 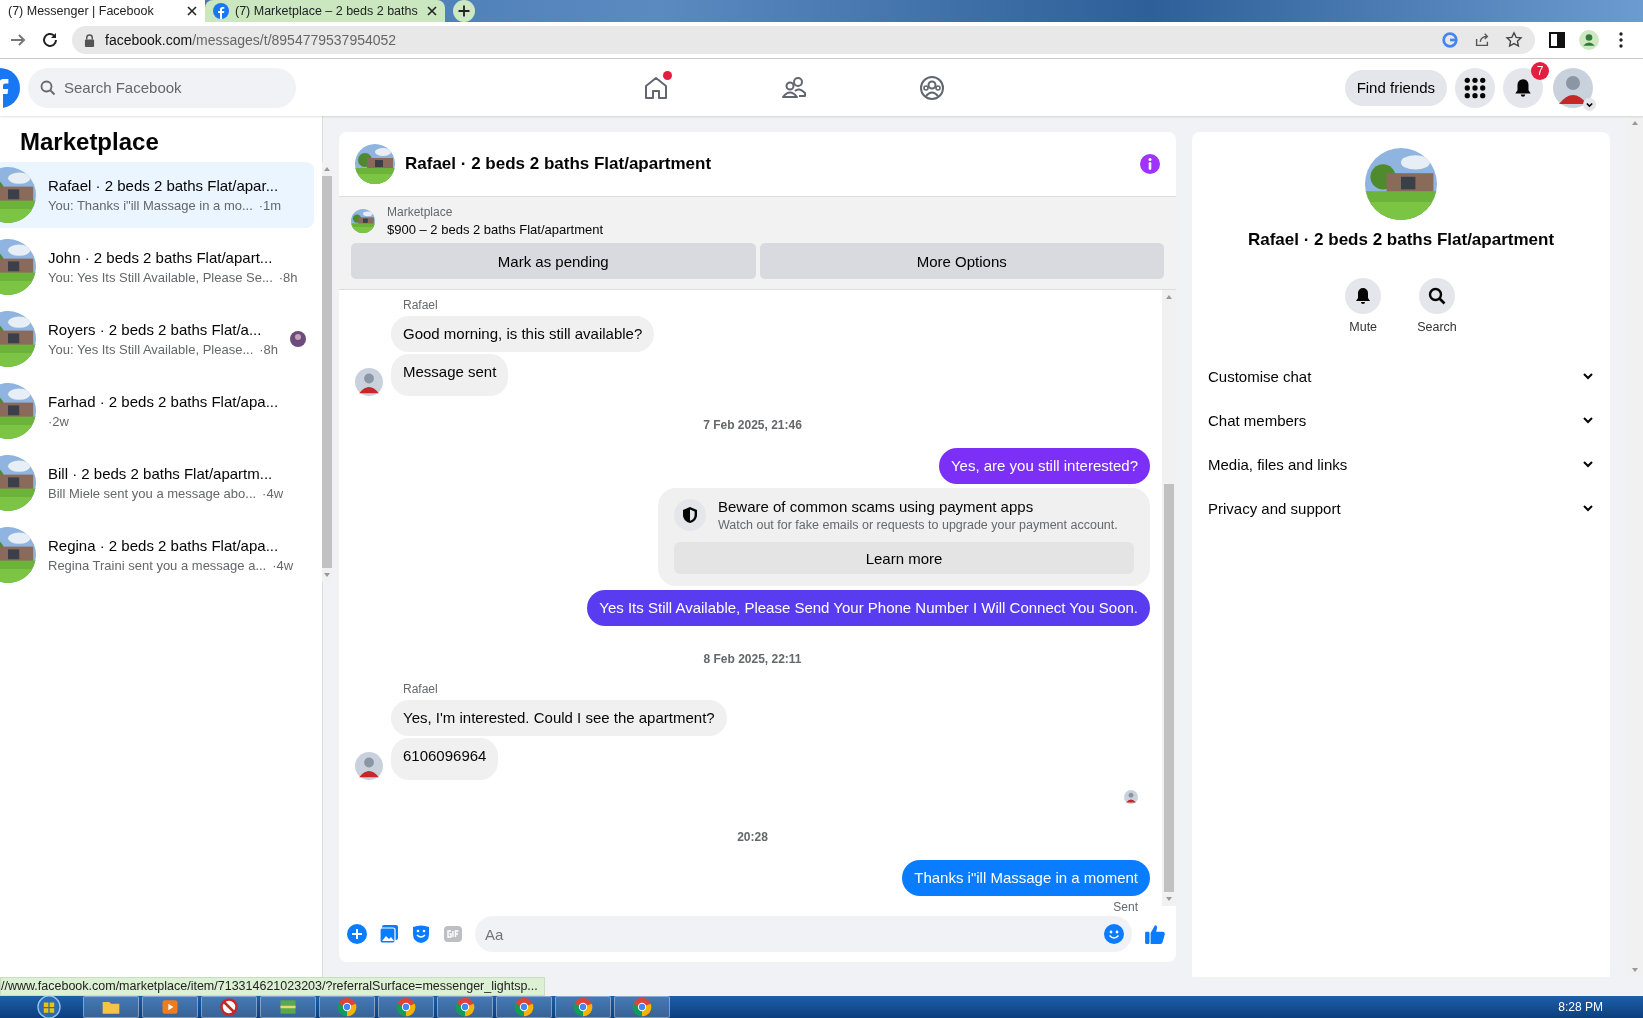 What do you see at coordinates (162, 87) in the screenshot?
I see `search-field: Search Facebook` at bounding box center [162, 87].